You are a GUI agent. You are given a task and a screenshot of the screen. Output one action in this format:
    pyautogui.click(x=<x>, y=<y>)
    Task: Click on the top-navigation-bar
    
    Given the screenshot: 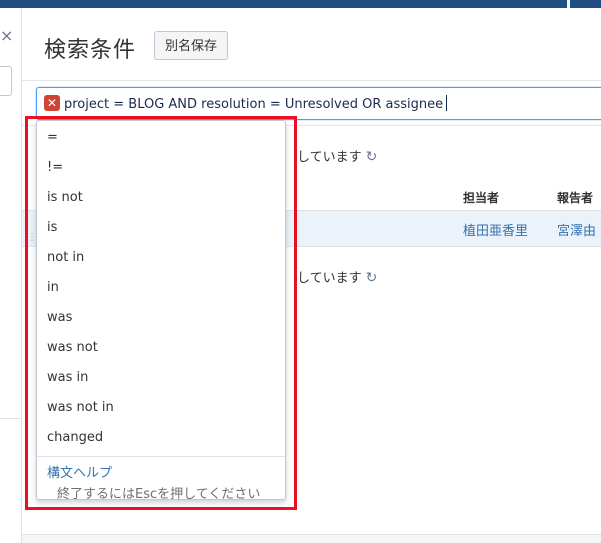 What is the action you would take?
    pyautogui.click(x=300, y=4)
    